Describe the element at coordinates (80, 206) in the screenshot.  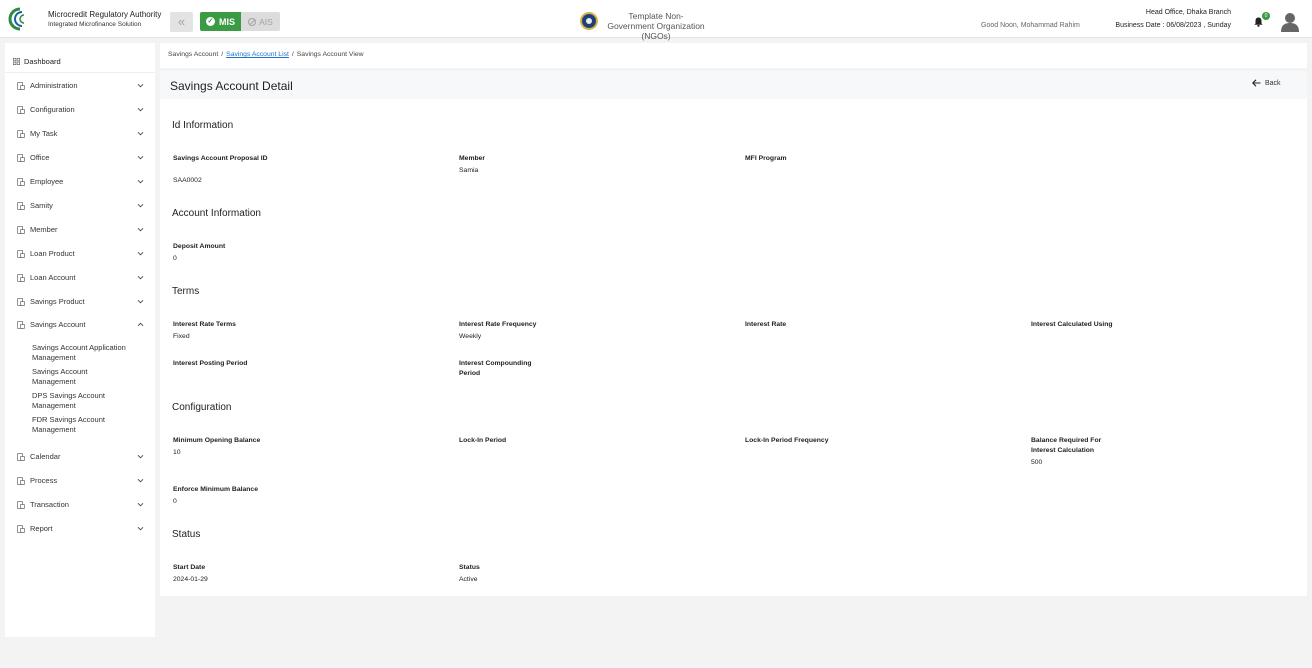
I see `sidebar-item-samity: Samity` at that location.